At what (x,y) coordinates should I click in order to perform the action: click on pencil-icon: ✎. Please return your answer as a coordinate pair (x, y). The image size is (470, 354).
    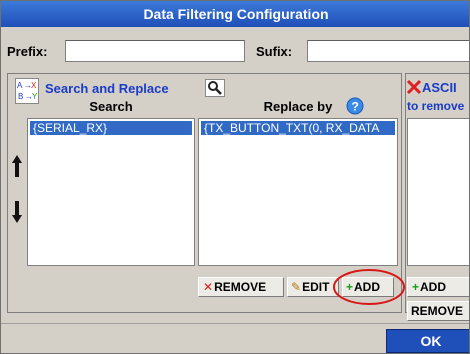
    Looking at the image, I should click on (296, 287).